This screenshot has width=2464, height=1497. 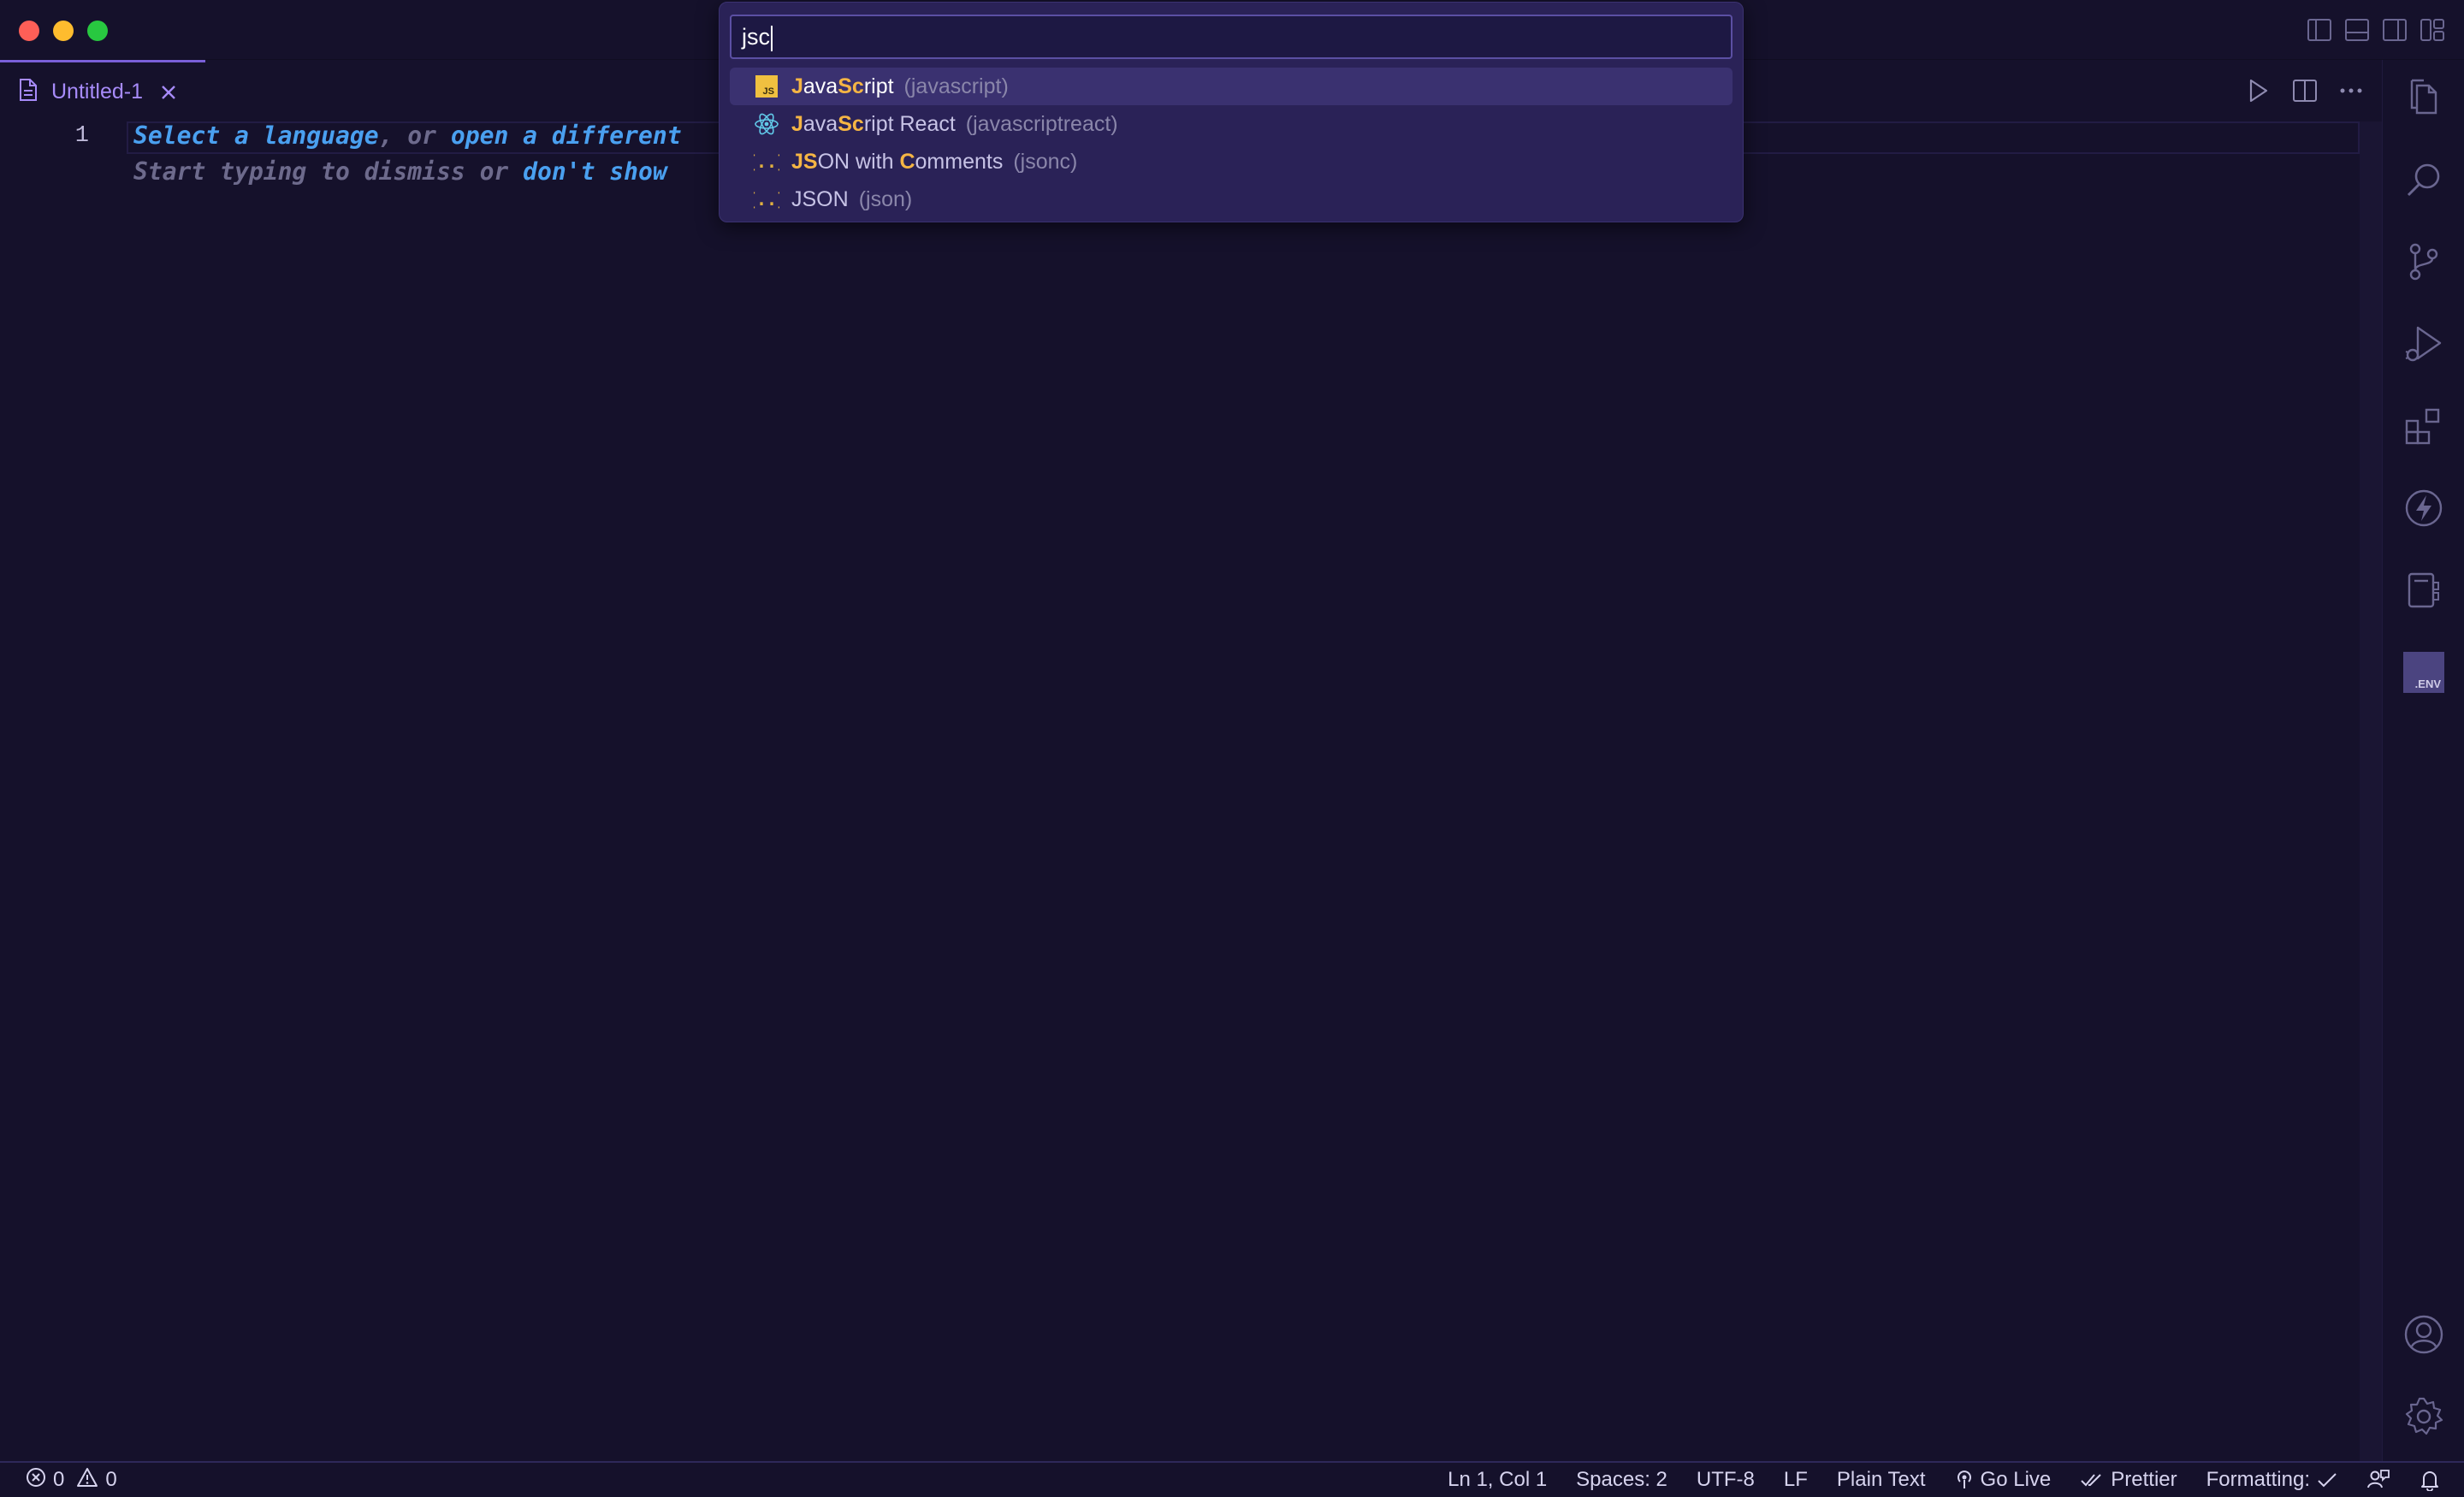 I want to click on more-actions-icon, so click(x=2351, y=90).